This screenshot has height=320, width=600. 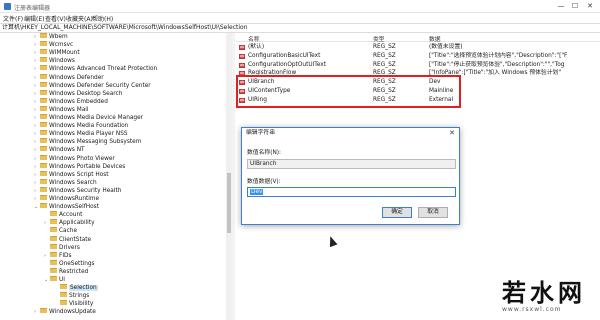 I want to click on value-list-header: 名称 类型 数据, so click(x=418, y=38).